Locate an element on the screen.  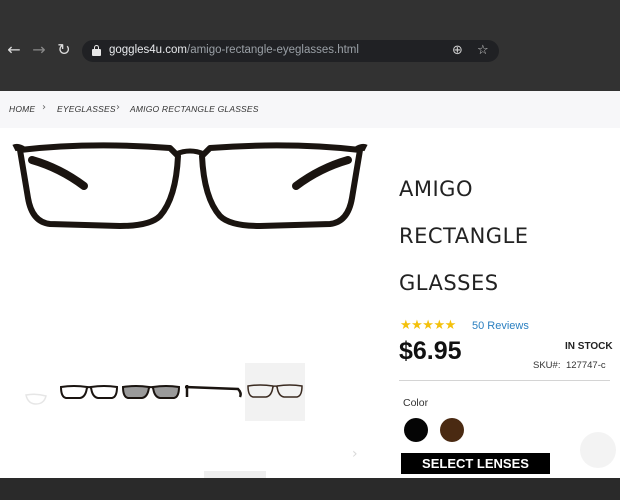
breadcrumb-home: HOME is located at coordinates (22, 109).